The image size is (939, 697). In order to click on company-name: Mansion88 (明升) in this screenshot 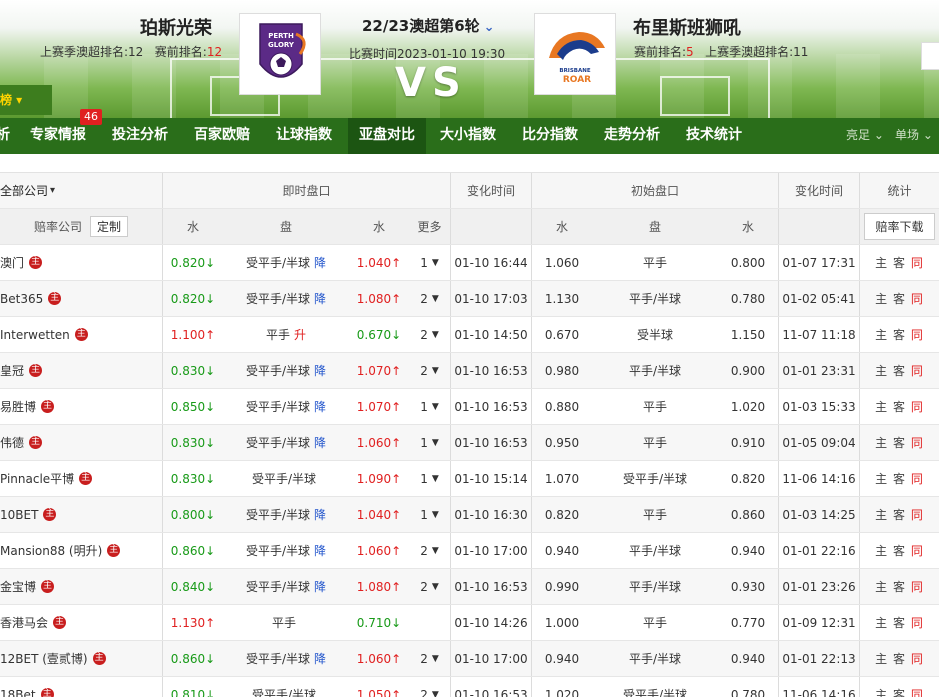, I will do `click(51, 550)`.